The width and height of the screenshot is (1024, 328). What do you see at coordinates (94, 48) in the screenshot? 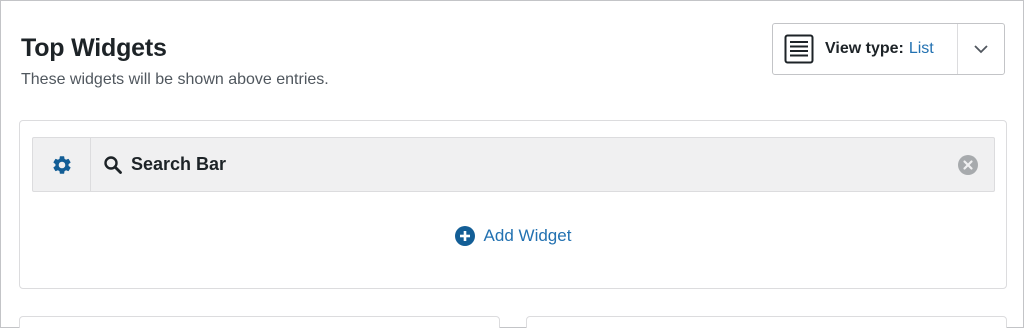
I see `section-title: Top Widgets` at bounding box center [94, 48].